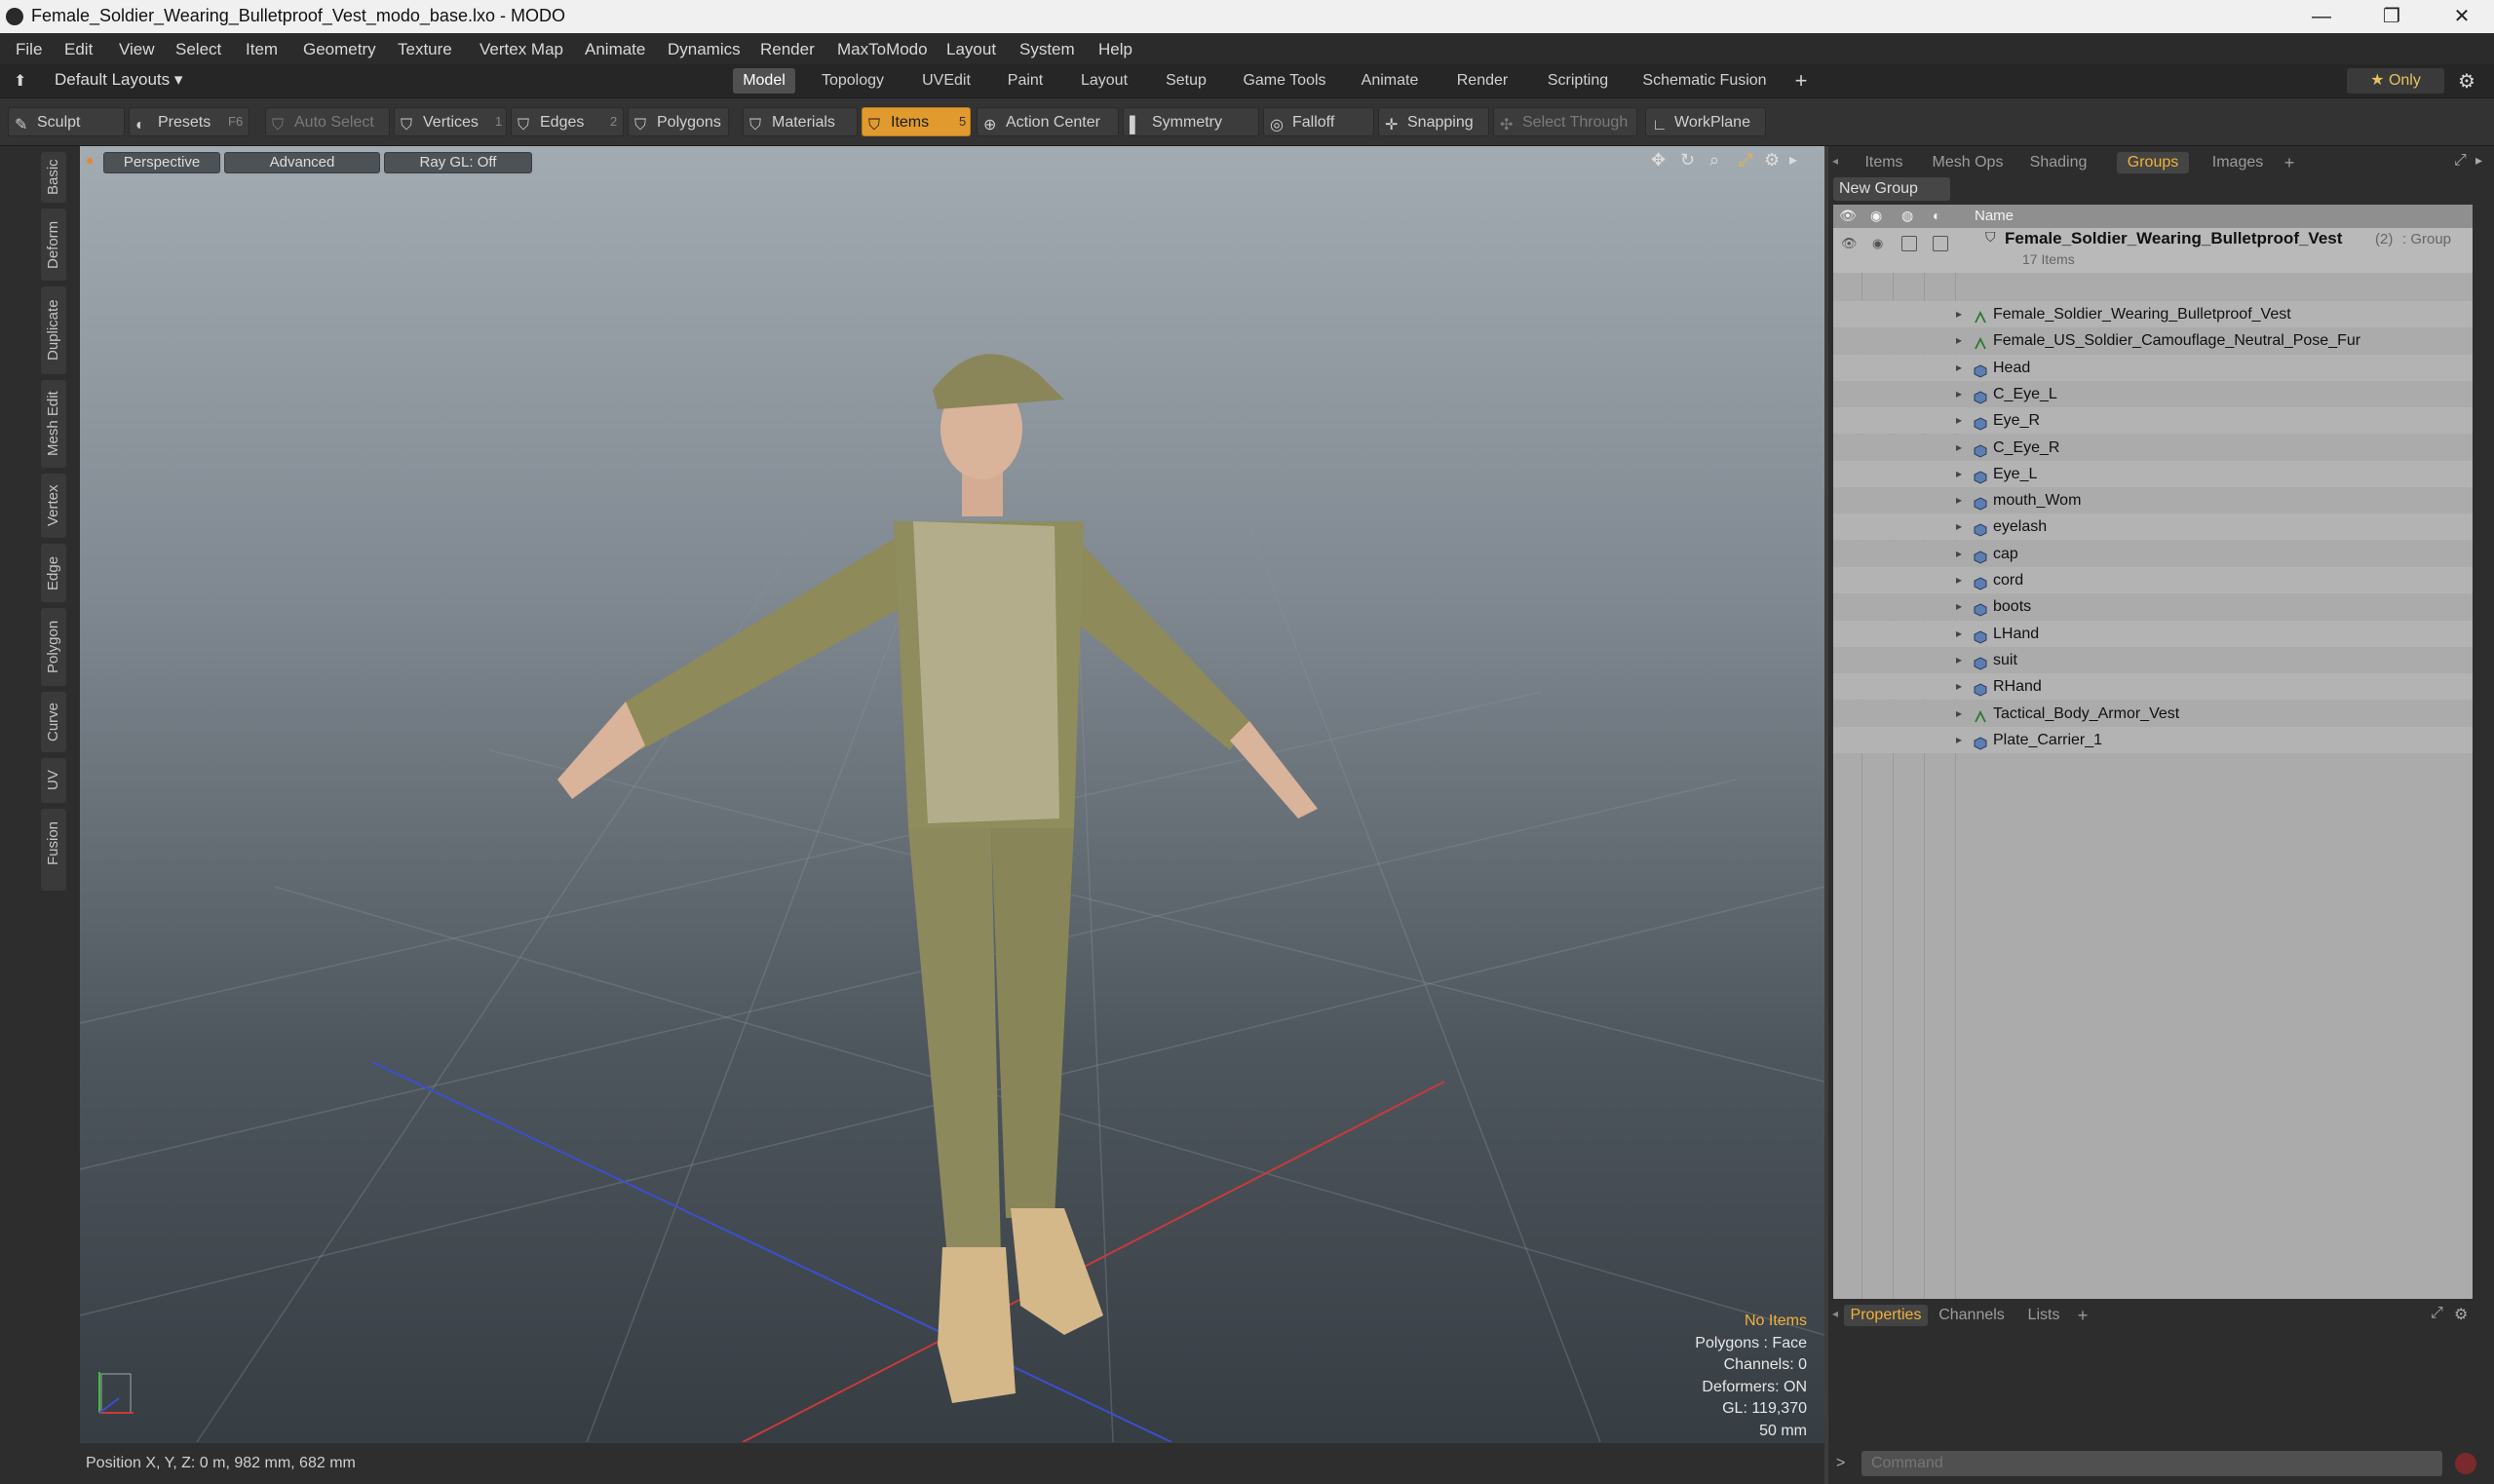 This screenshot has height=1484, width=2494. What do you see at coordinates (339, 49) in the screenshot?
I see `menu-geometry: Geometry` at bounding box center [339, 49].